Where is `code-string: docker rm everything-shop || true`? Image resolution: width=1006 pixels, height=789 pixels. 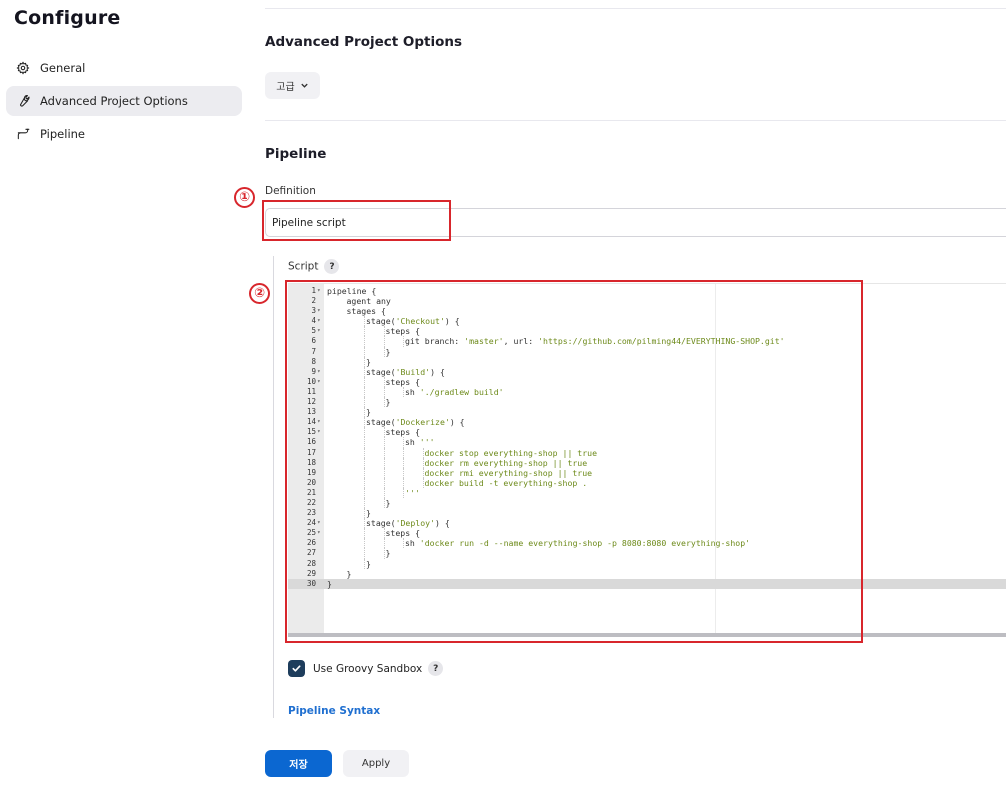
code-string: docker rm everything-shop || true is located at coordinates (506, 462).